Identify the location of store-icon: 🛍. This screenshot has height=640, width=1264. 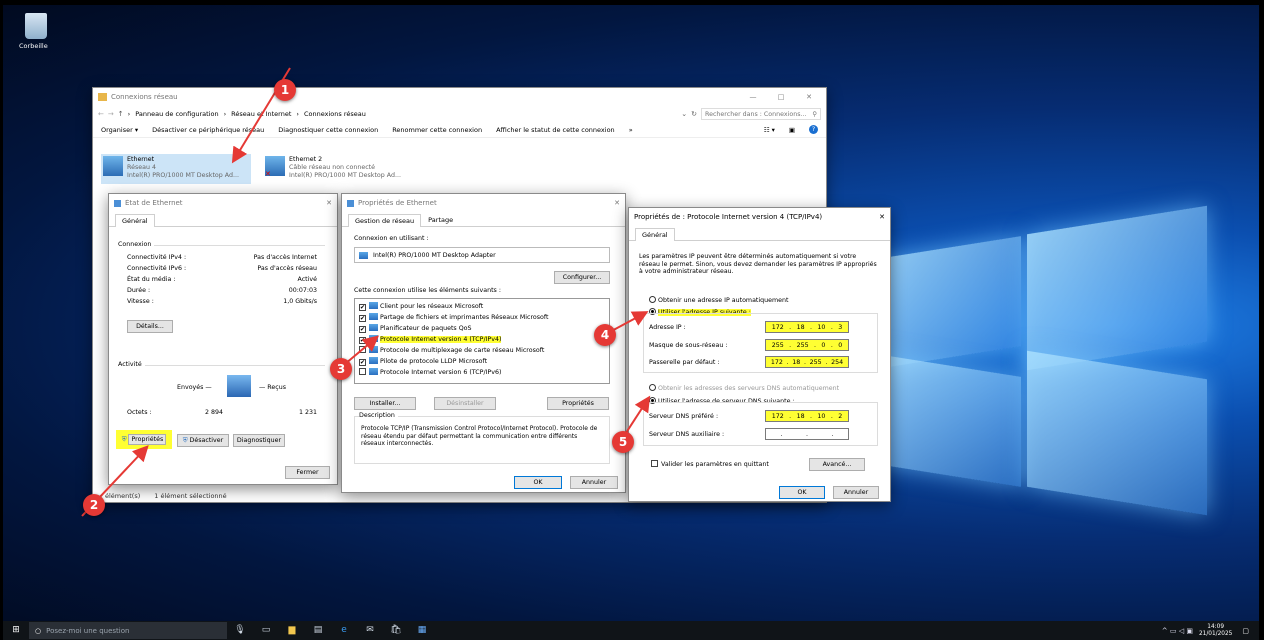
(396, 630).